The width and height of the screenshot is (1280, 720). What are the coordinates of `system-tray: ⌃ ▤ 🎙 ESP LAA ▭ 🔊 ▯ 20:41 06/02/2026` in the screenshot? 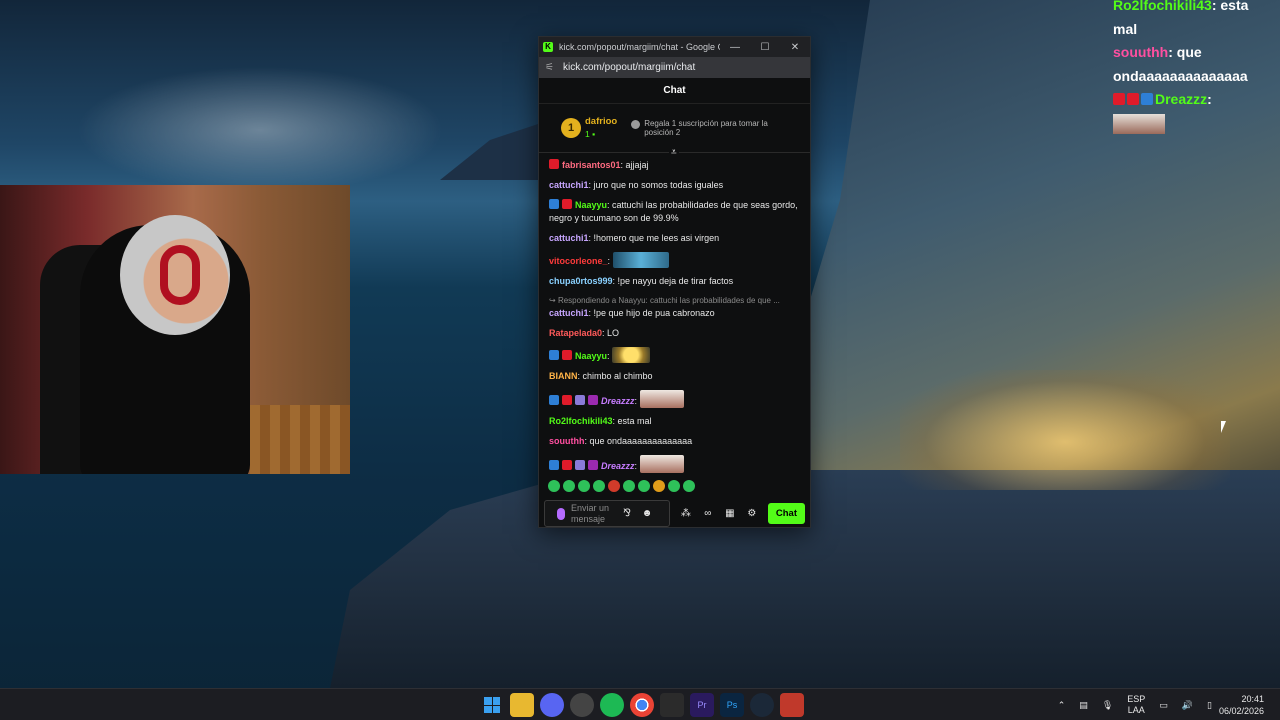 It's located at (1165, 704).